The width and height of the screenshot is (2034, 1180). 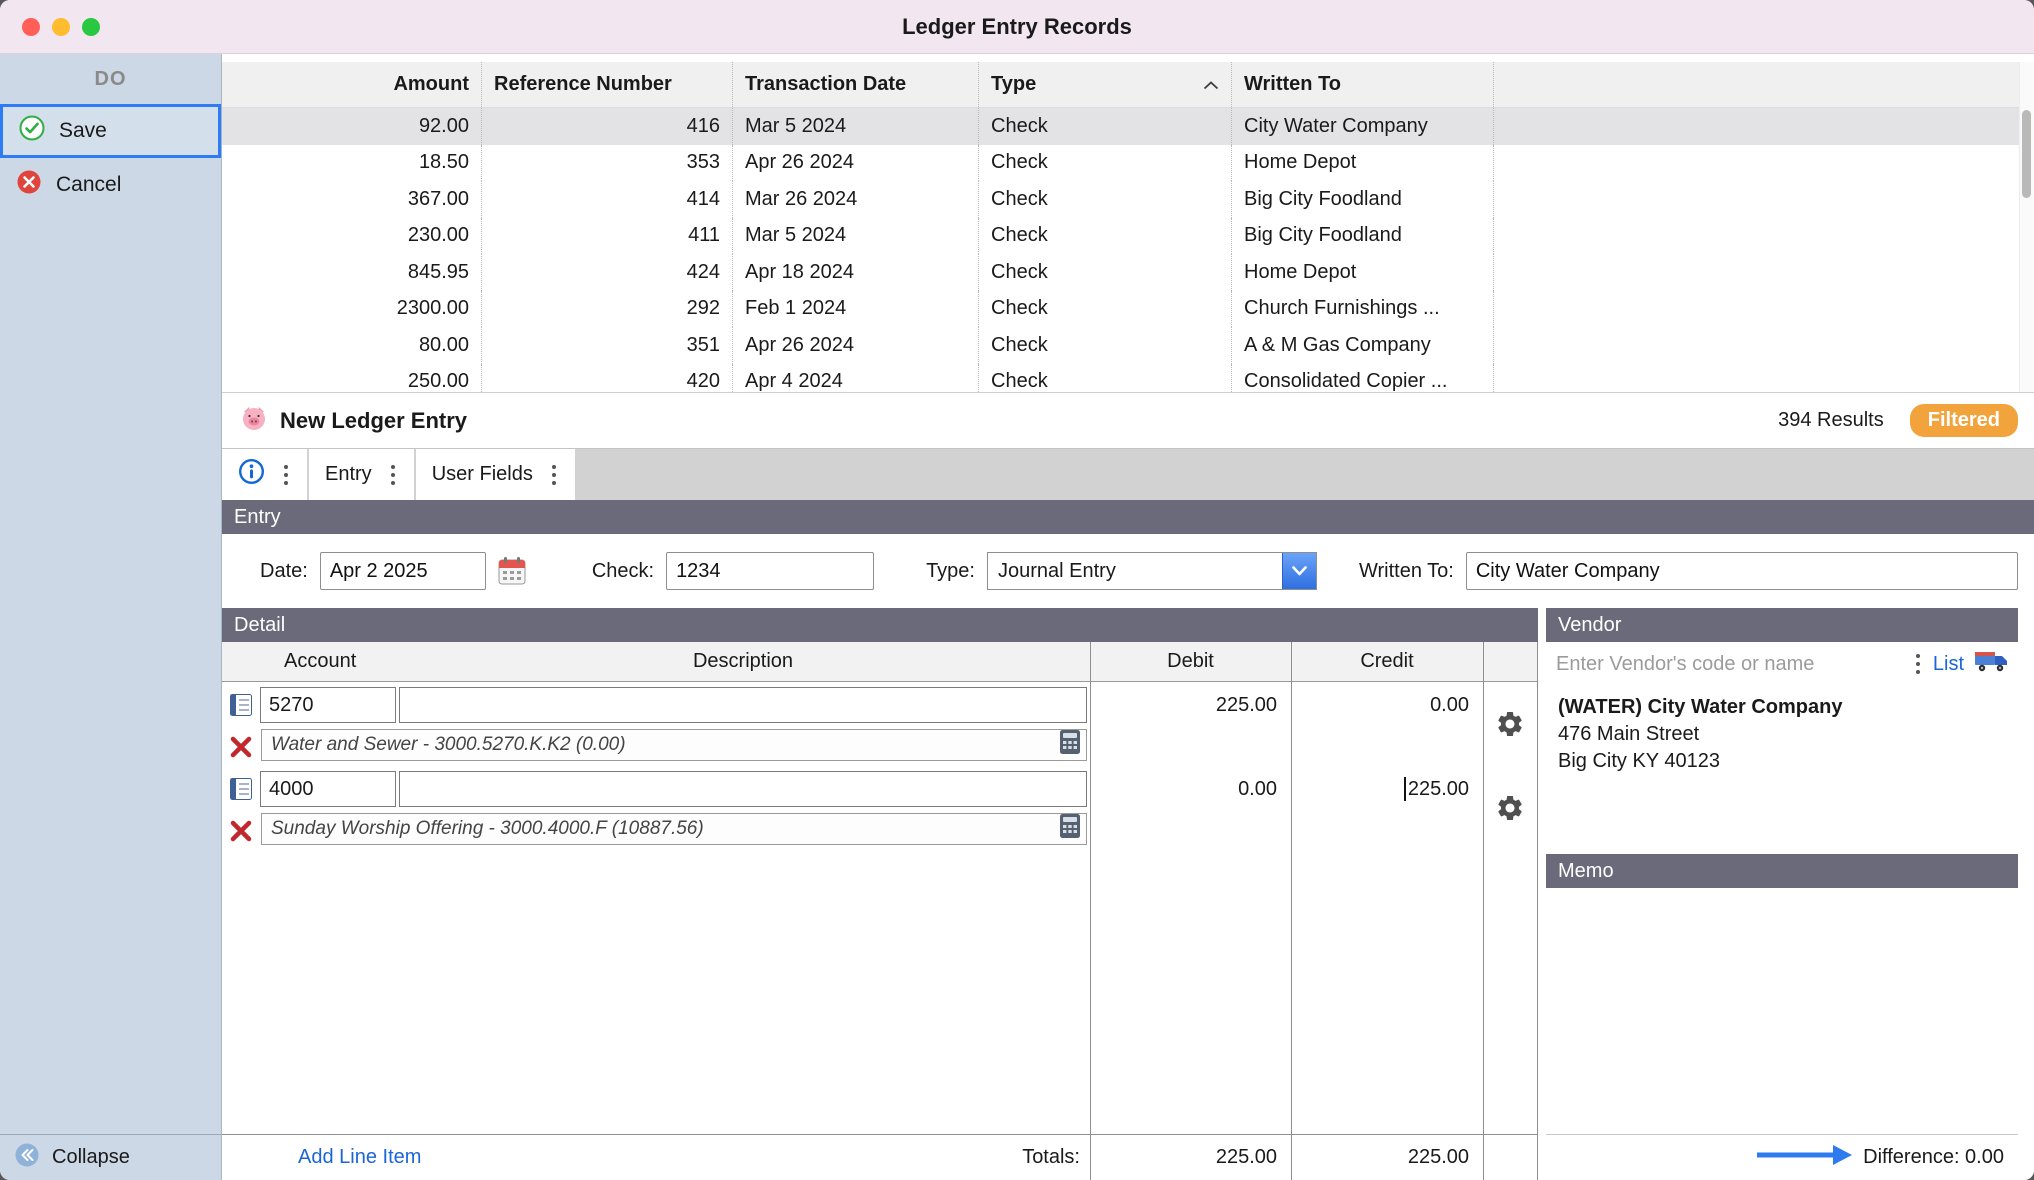 I want to click on column-header-reference: Reference Number, so click(x=607, y=84).